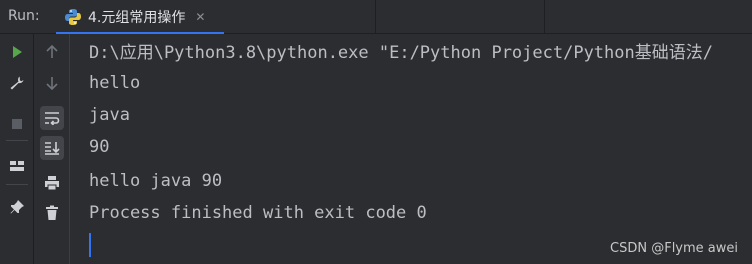 Image resolution: width=752 pixels, height=264 pixels. Describe the element at coordinates (52, 213) in the screenshot. I see `trash-icon` at that location.